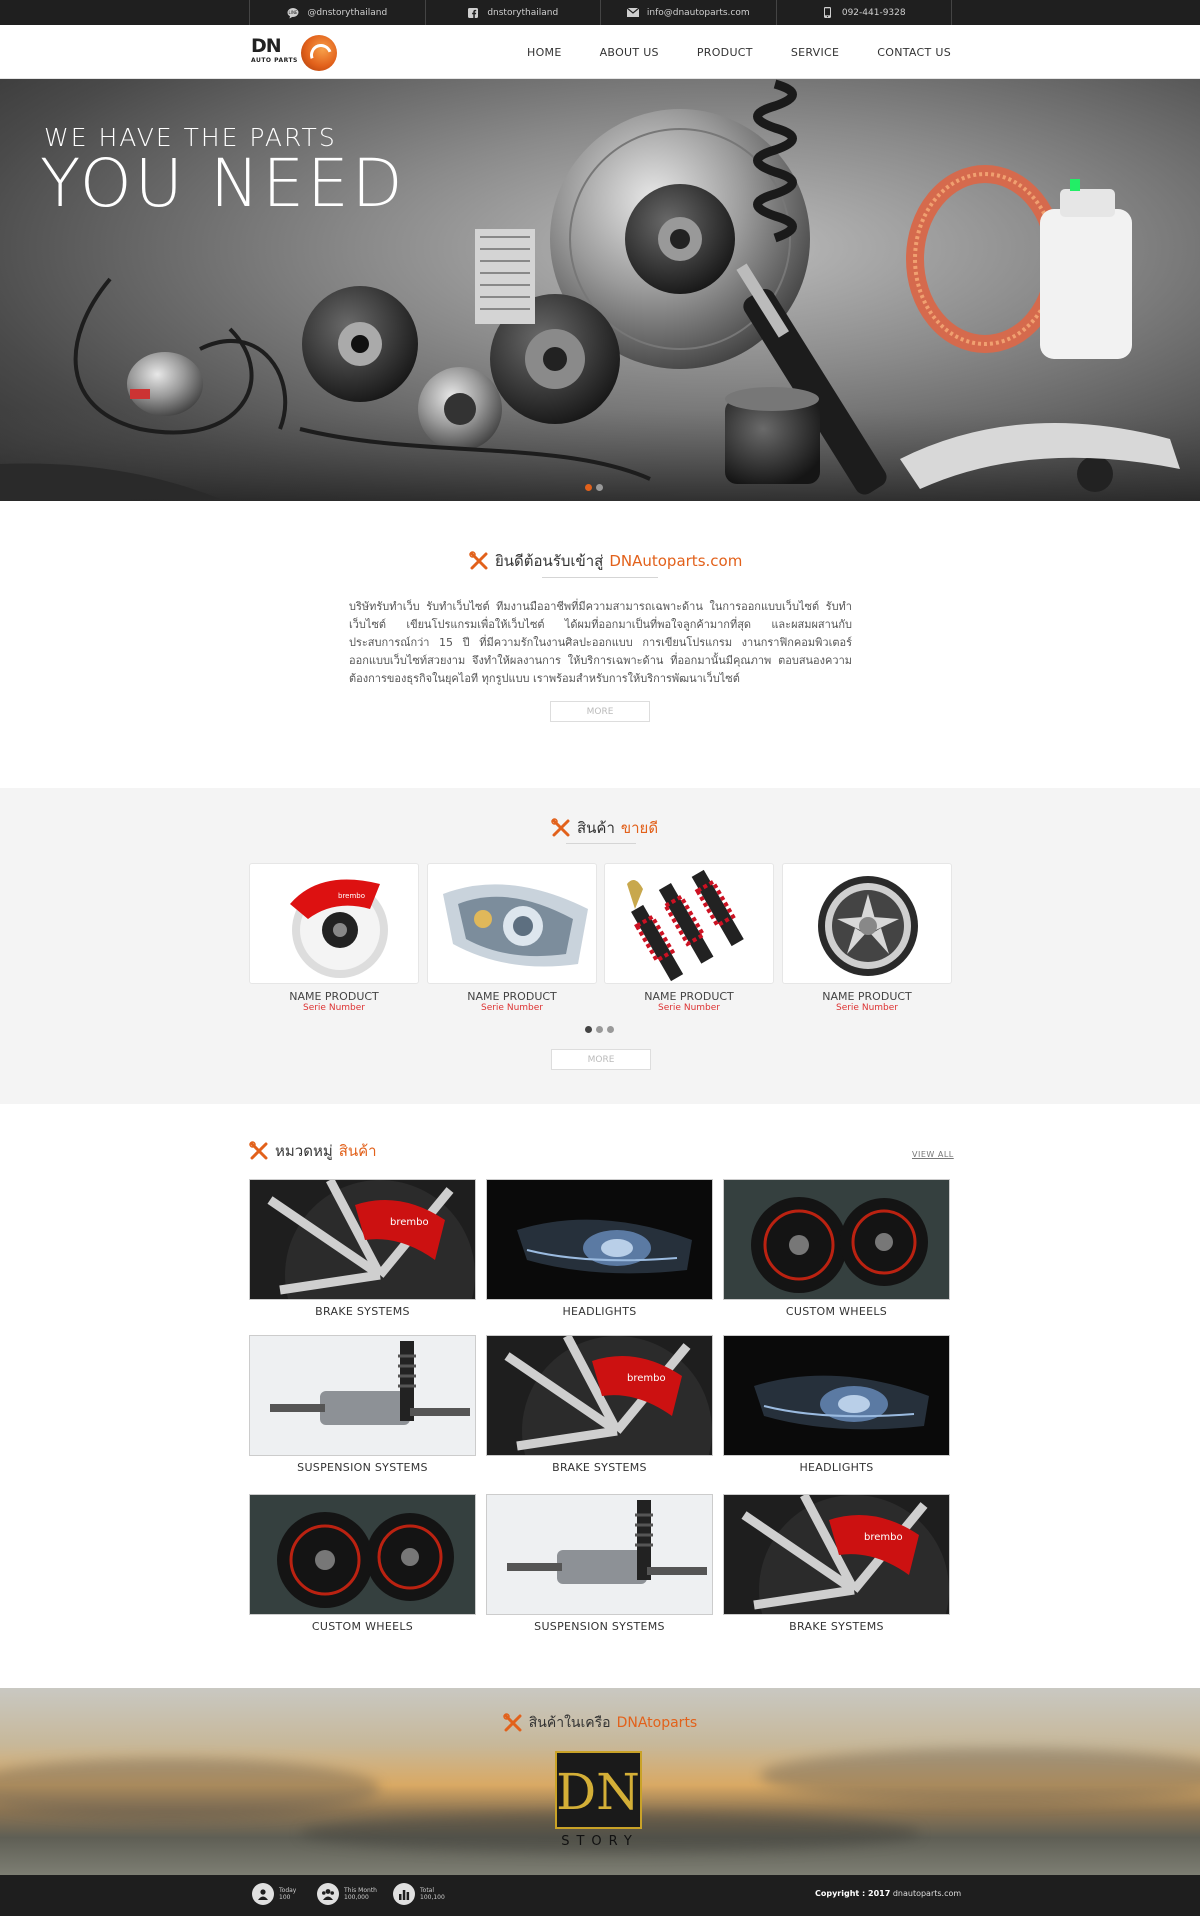  I want to click on view-all-link: VIEW ALL, so click(933, 1154).